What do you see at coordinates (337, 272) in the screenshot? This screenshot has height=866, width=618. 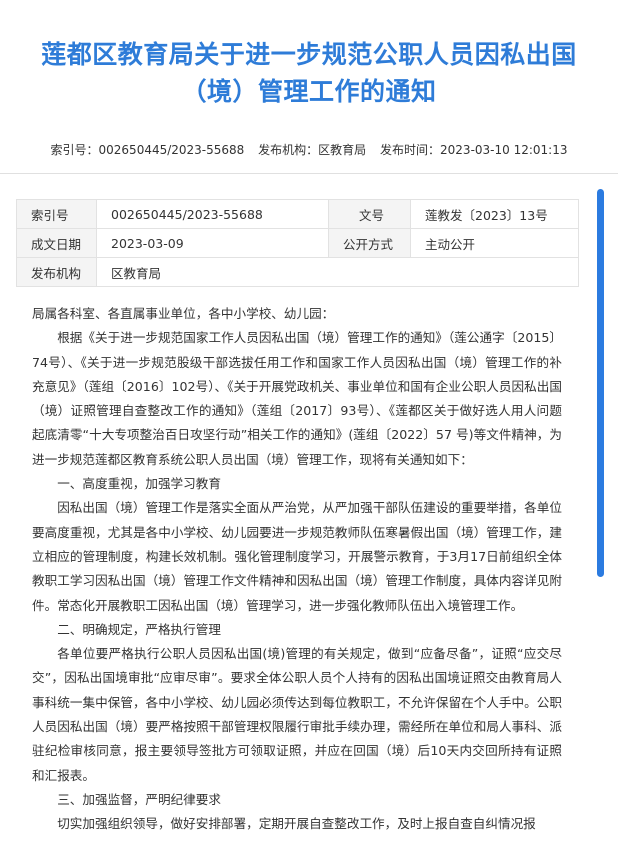 I see `table-value: 区教育局` at bounding box center [337, 272].